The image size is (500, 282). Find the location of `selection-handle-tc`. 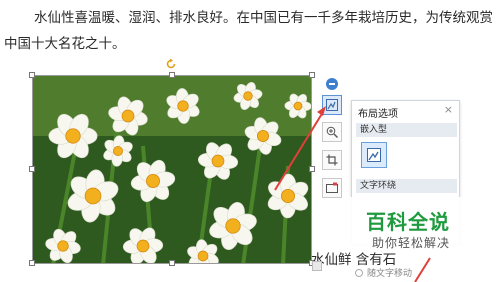

selection-handle-tc is located at coordinates (172, 75).